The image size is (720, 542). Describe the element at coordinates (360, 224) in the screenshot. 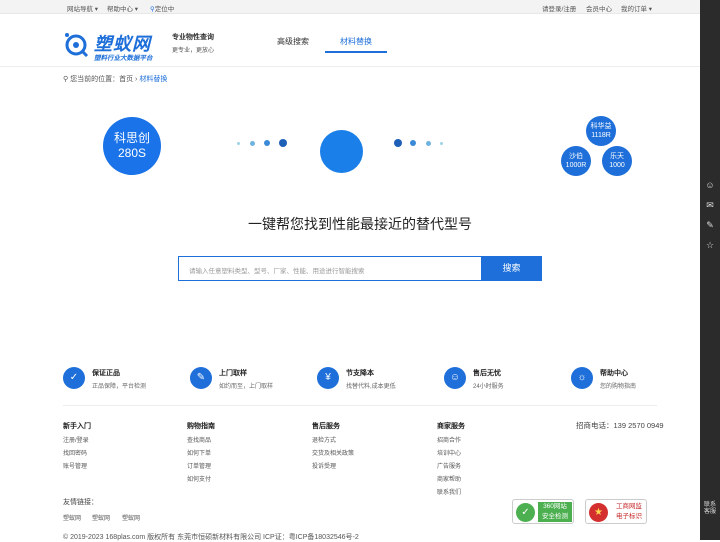

I see `page-headline: 一键帮您找到性能最接近的替代型号` at that location.